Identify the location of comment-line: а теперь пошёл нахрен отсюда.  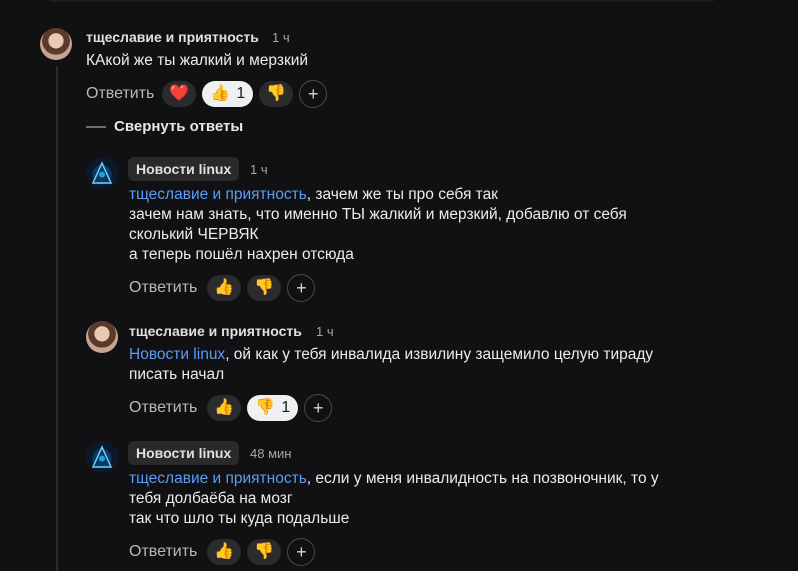
(241, 254).